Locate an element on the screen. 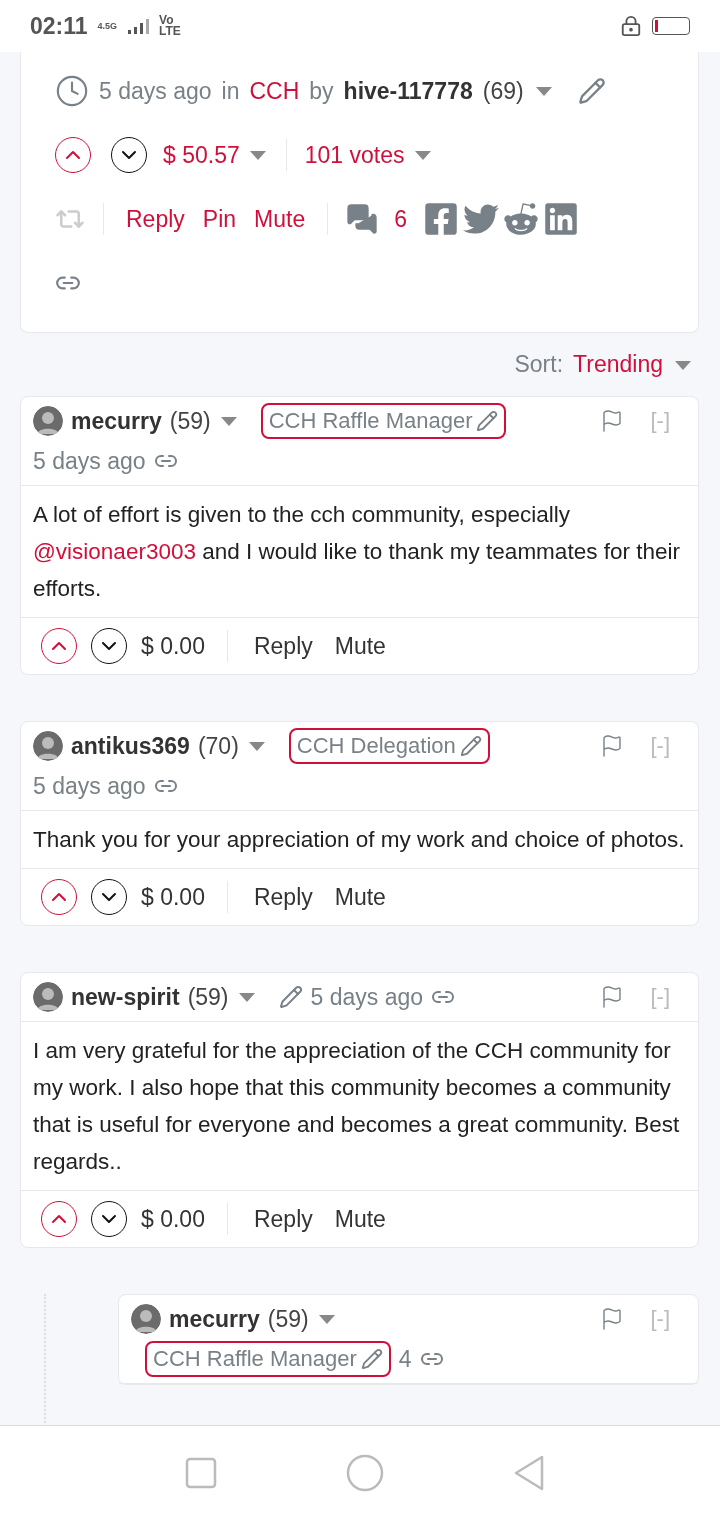 The width and height of the screenshot is (720, 1520). facebook-icon is located at coordinates (441, 219).